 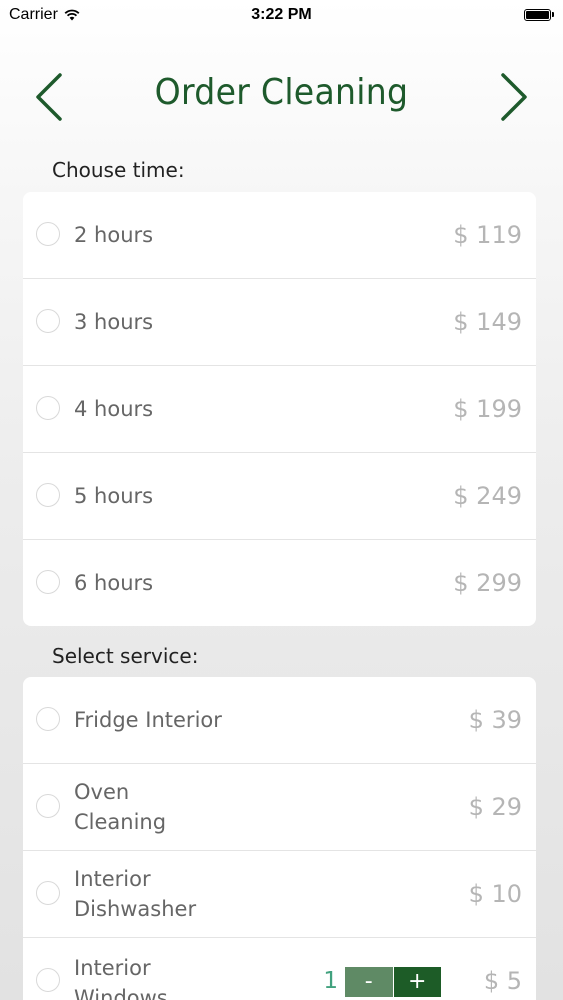 I want to click on time-option-row: 3 hours $ 149, so click(x=279, y=322).